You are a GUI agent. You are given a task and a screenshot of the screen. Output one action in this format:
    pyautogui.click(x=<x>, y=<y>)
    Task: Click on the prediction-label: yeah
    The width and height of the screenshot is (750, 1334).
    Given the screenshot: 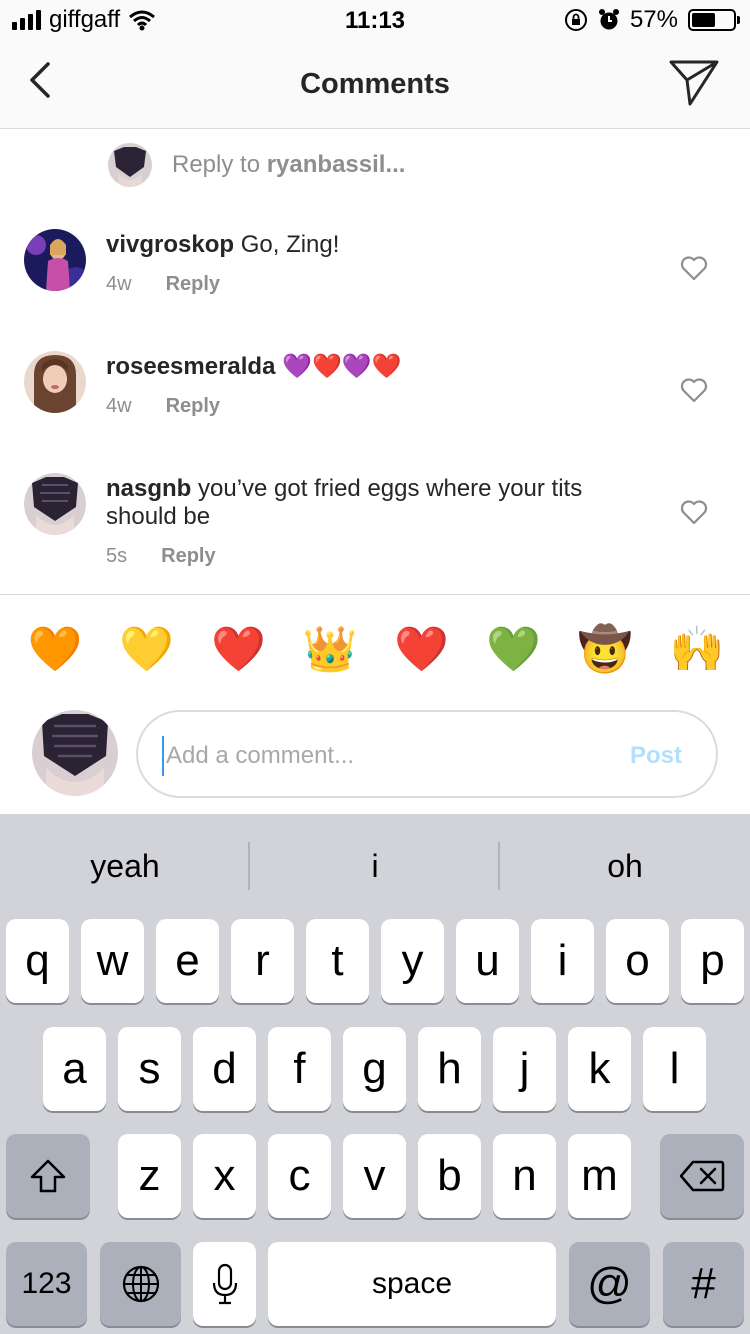 What is the action you would take?
    pyautogui.click(x=125, y=865)
    